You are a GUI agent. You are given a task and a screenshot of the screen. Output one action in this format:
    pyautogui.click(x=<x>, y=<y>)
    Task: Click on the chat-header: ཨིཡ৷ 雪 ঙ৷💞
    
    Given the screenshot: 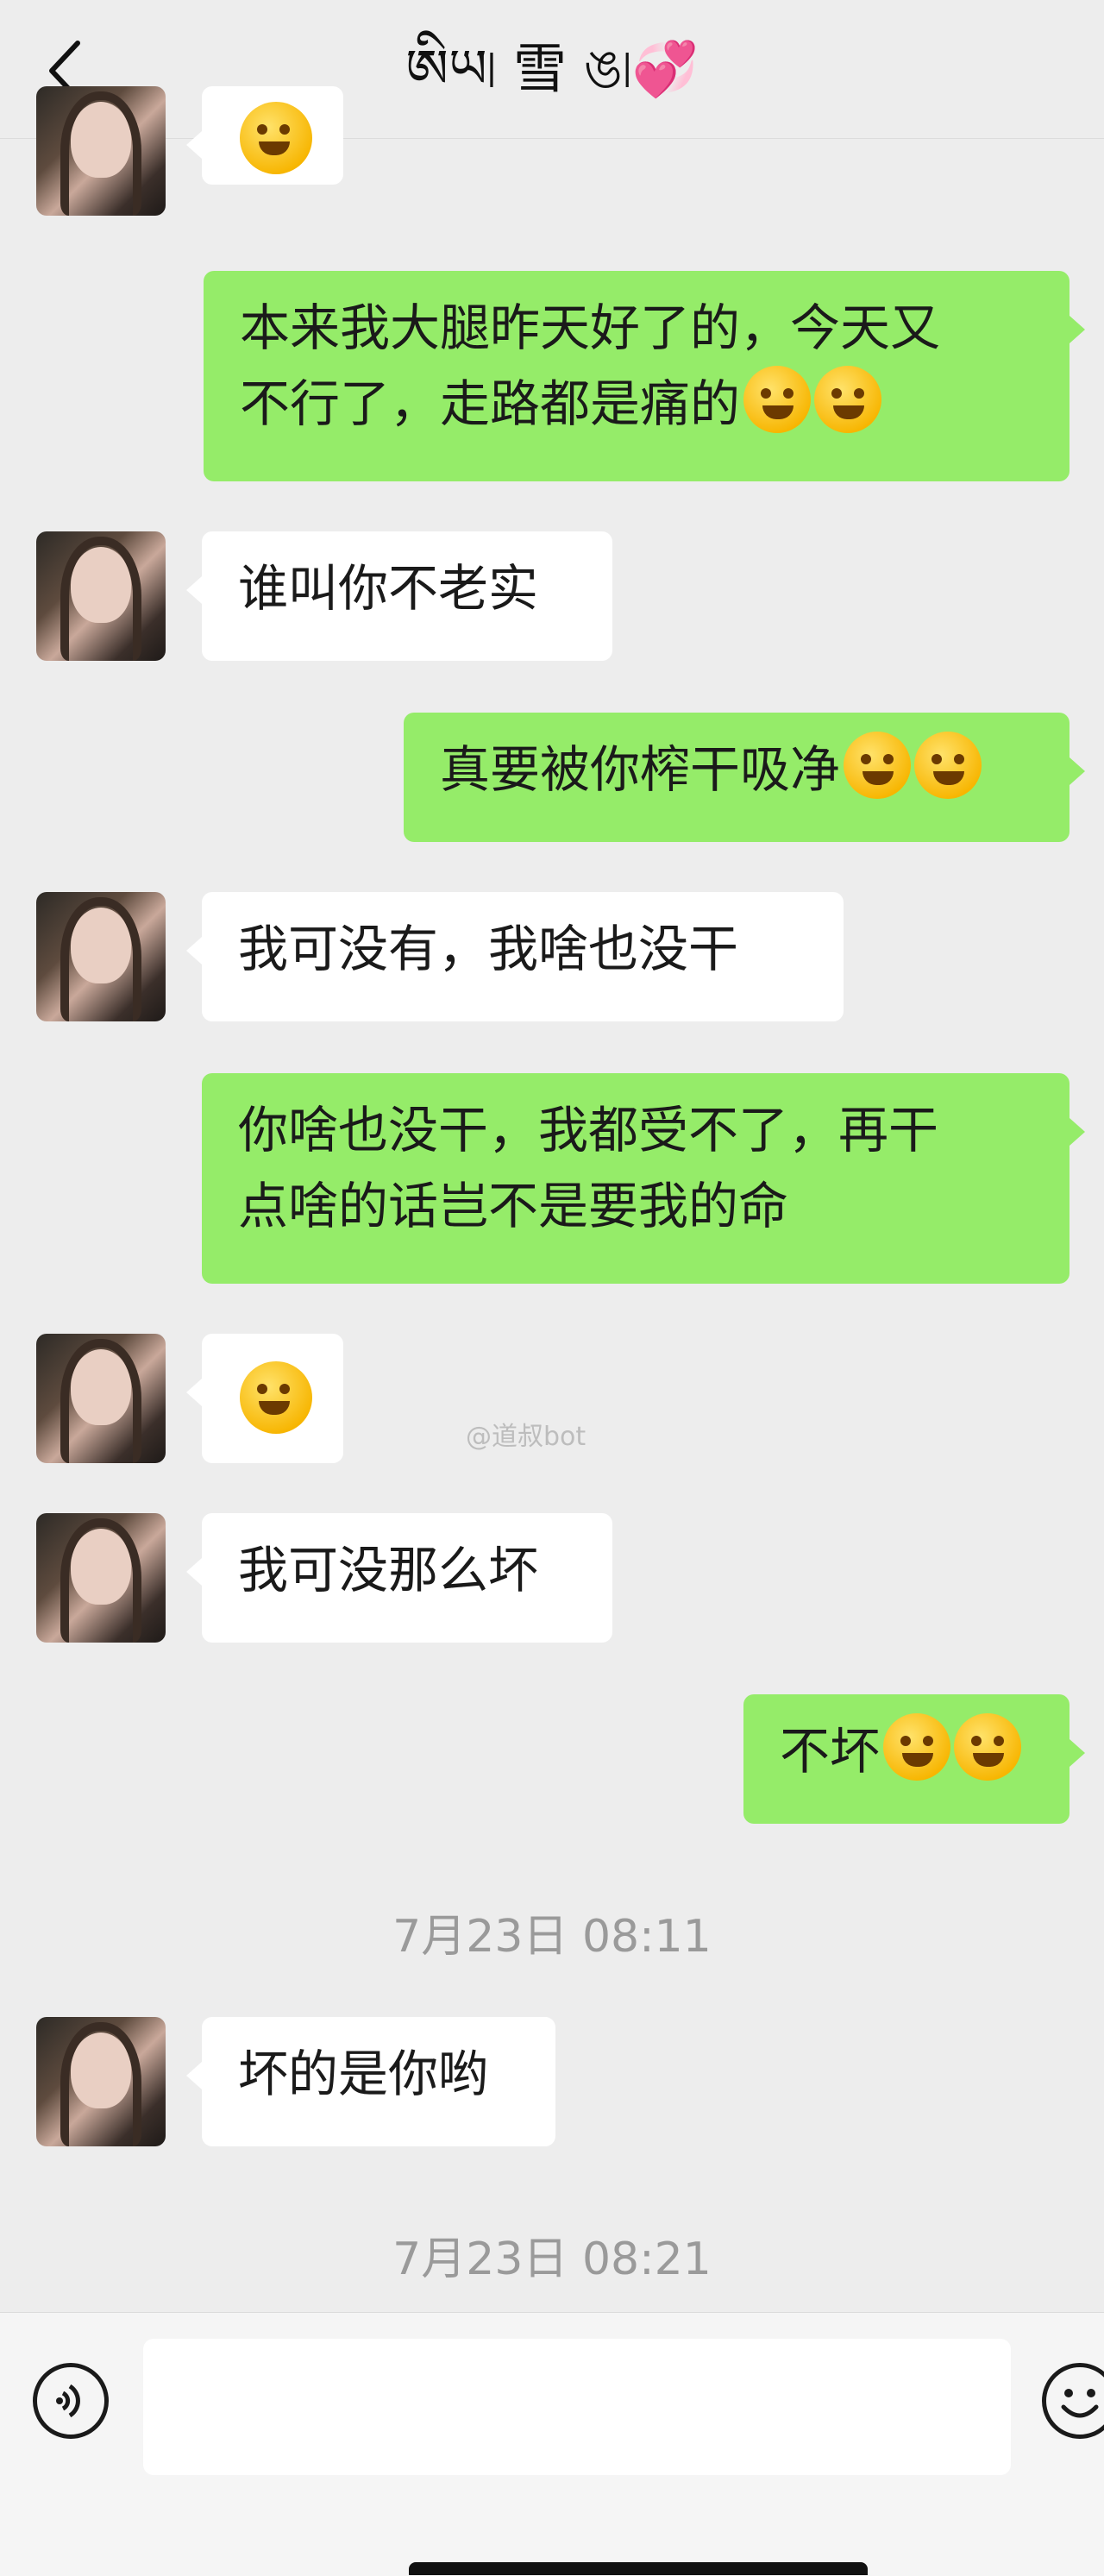 What is the action you would take?
    pyautogui.click(x=552, y=69)
    